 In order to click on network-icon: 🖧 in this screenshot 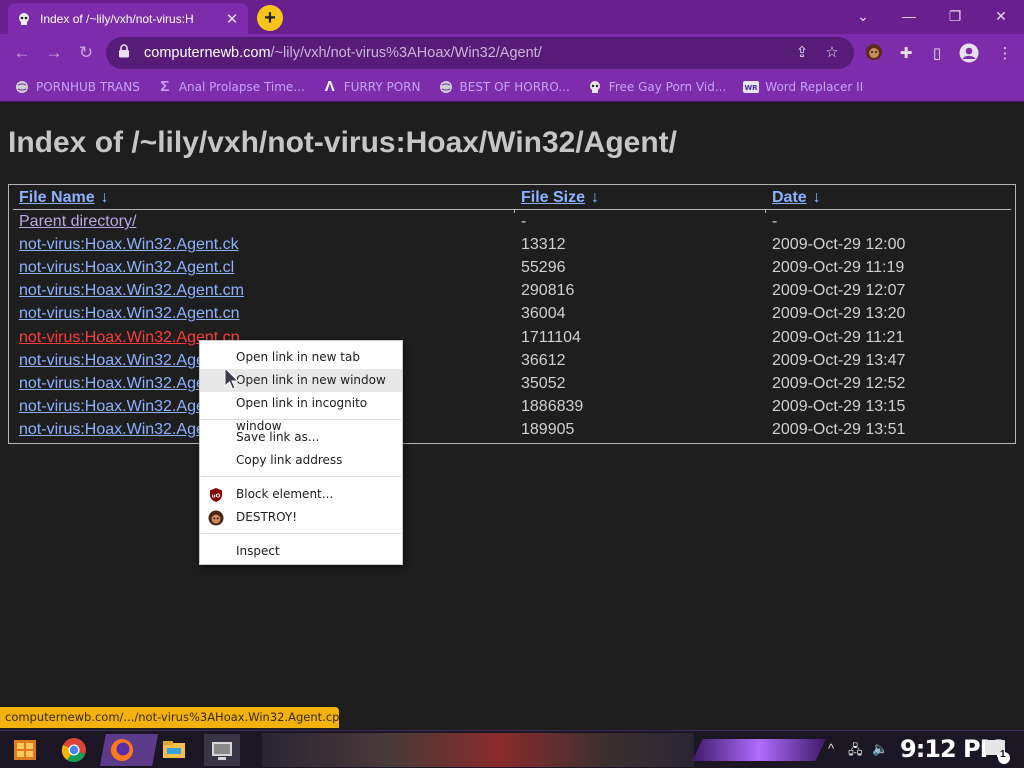, I will do `click(855, 752)`.